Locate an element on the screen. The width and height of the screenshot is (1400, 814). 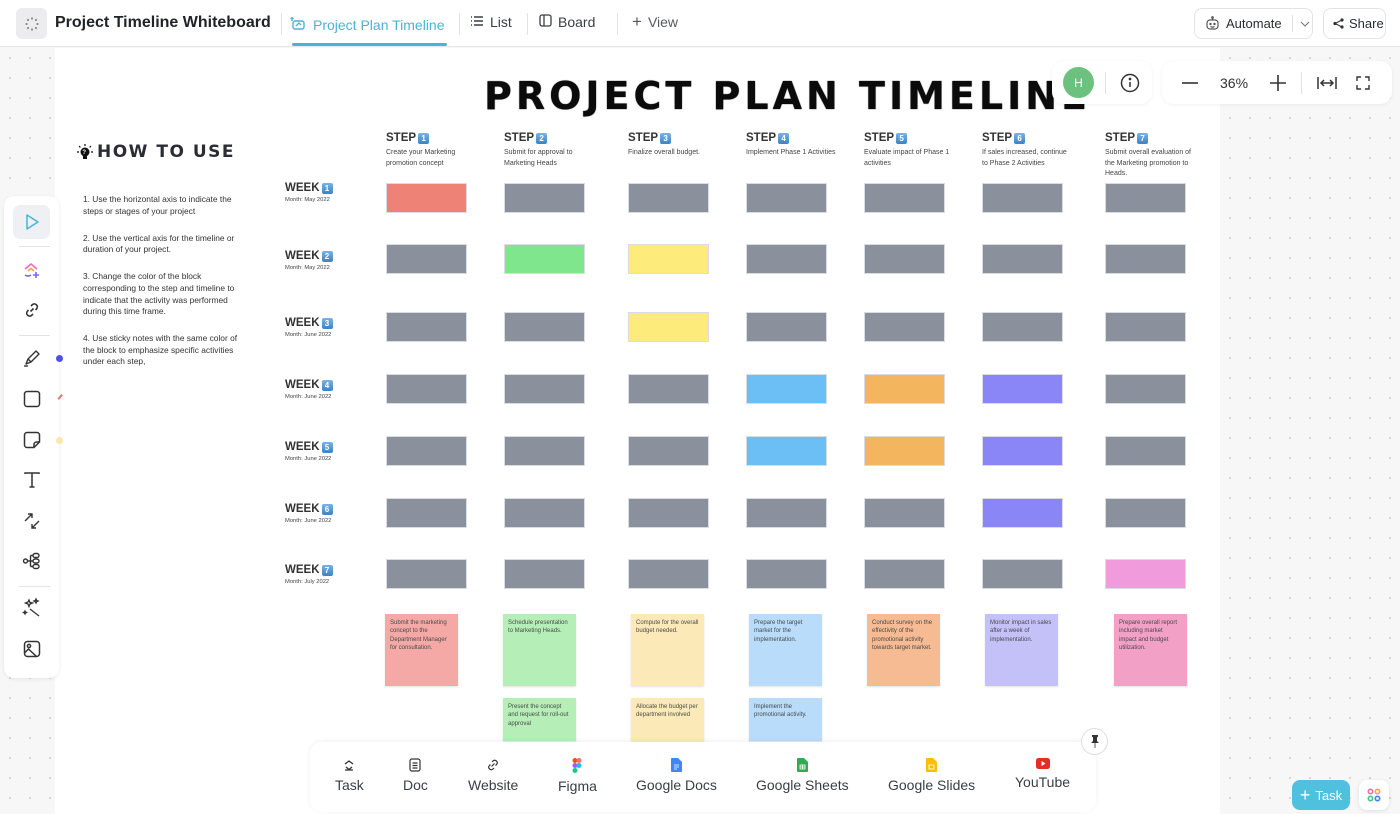
sticky-note-tool is located at coordinates (31, 440).